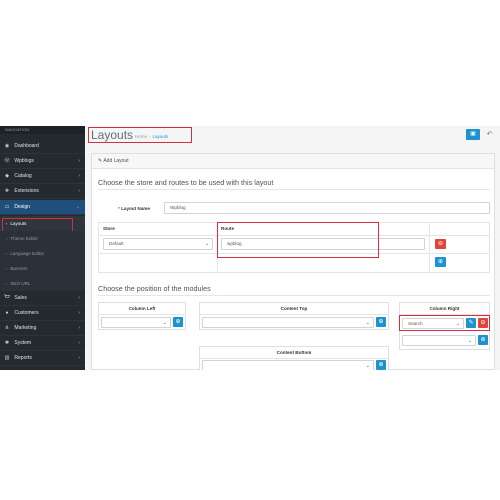 This screenshot has height=500, width=500. I want to click on monitor-icon: ▭, so click(7, 207).